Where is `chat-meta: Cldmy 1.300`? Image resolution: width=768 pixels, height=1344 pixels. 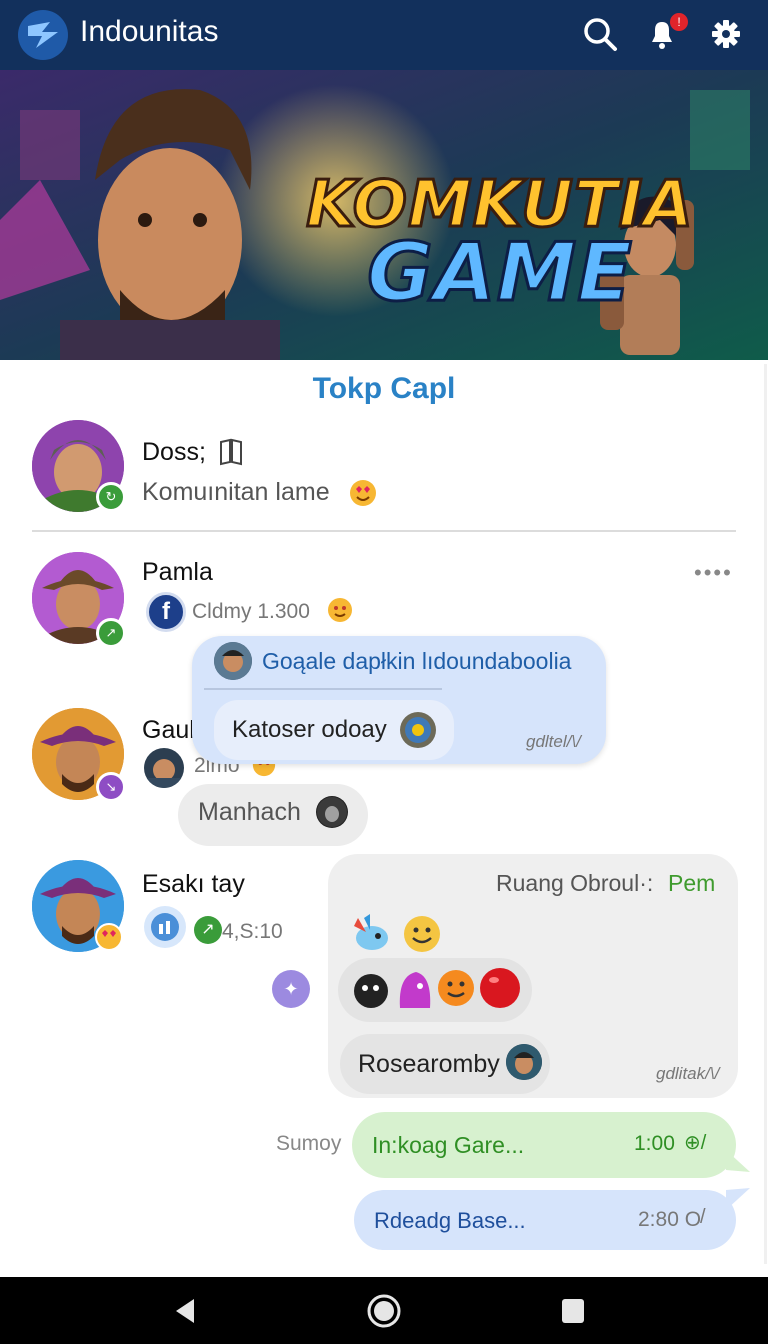
chat-meta: Cldmy 1.300 is located at coordinates (251, 611).